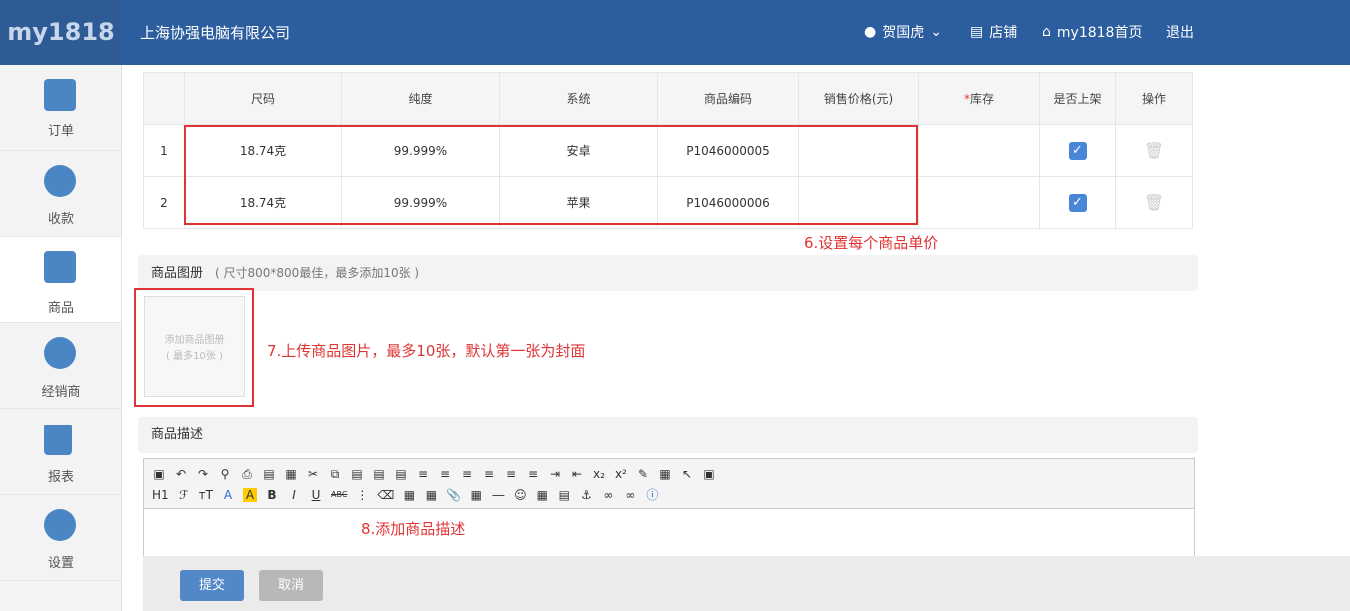 This screenshot has height=611, width=1350. I want to click on unlink-icon: ∞, so click(630, 495).